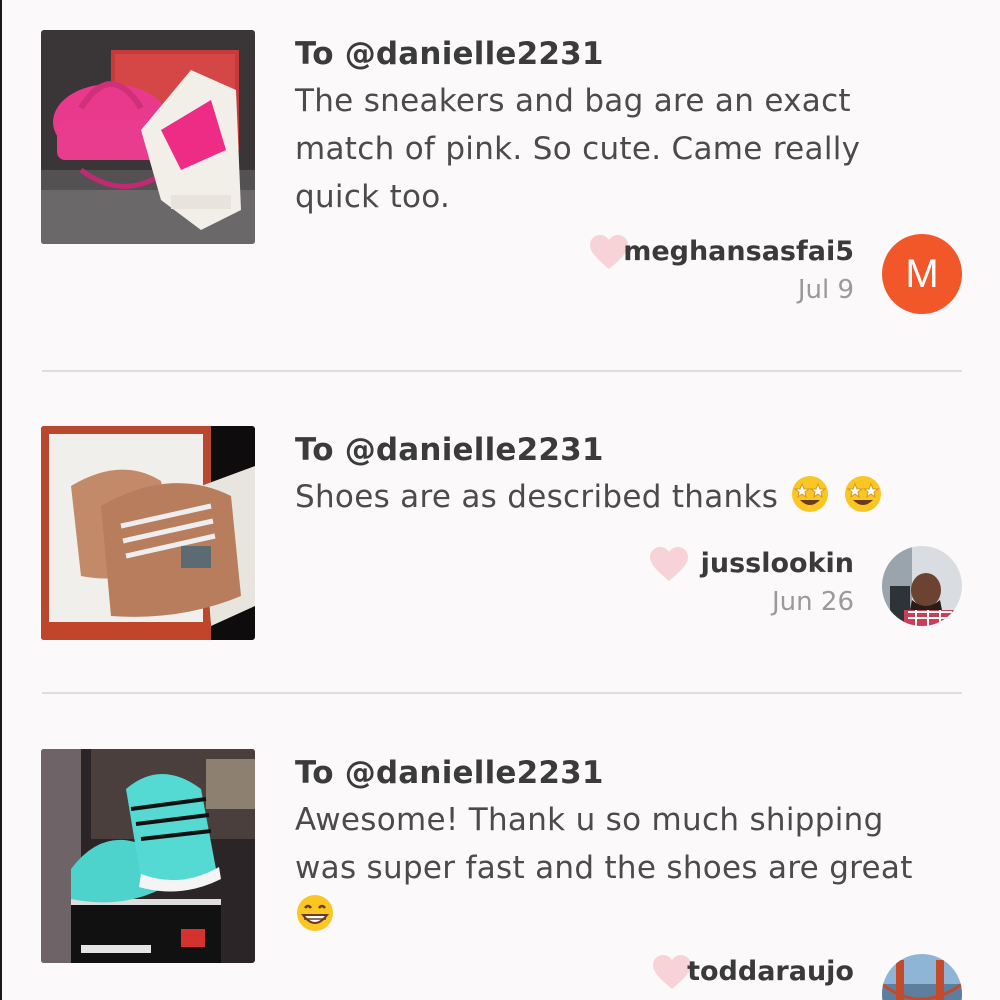 The height and width of the screenshot is (1000, 1000). What do you see at coordinates (578, 149) in the screenshot?
I see `review-text-line: match of pink. So cute. Came really` at bounding box center [578, 149].